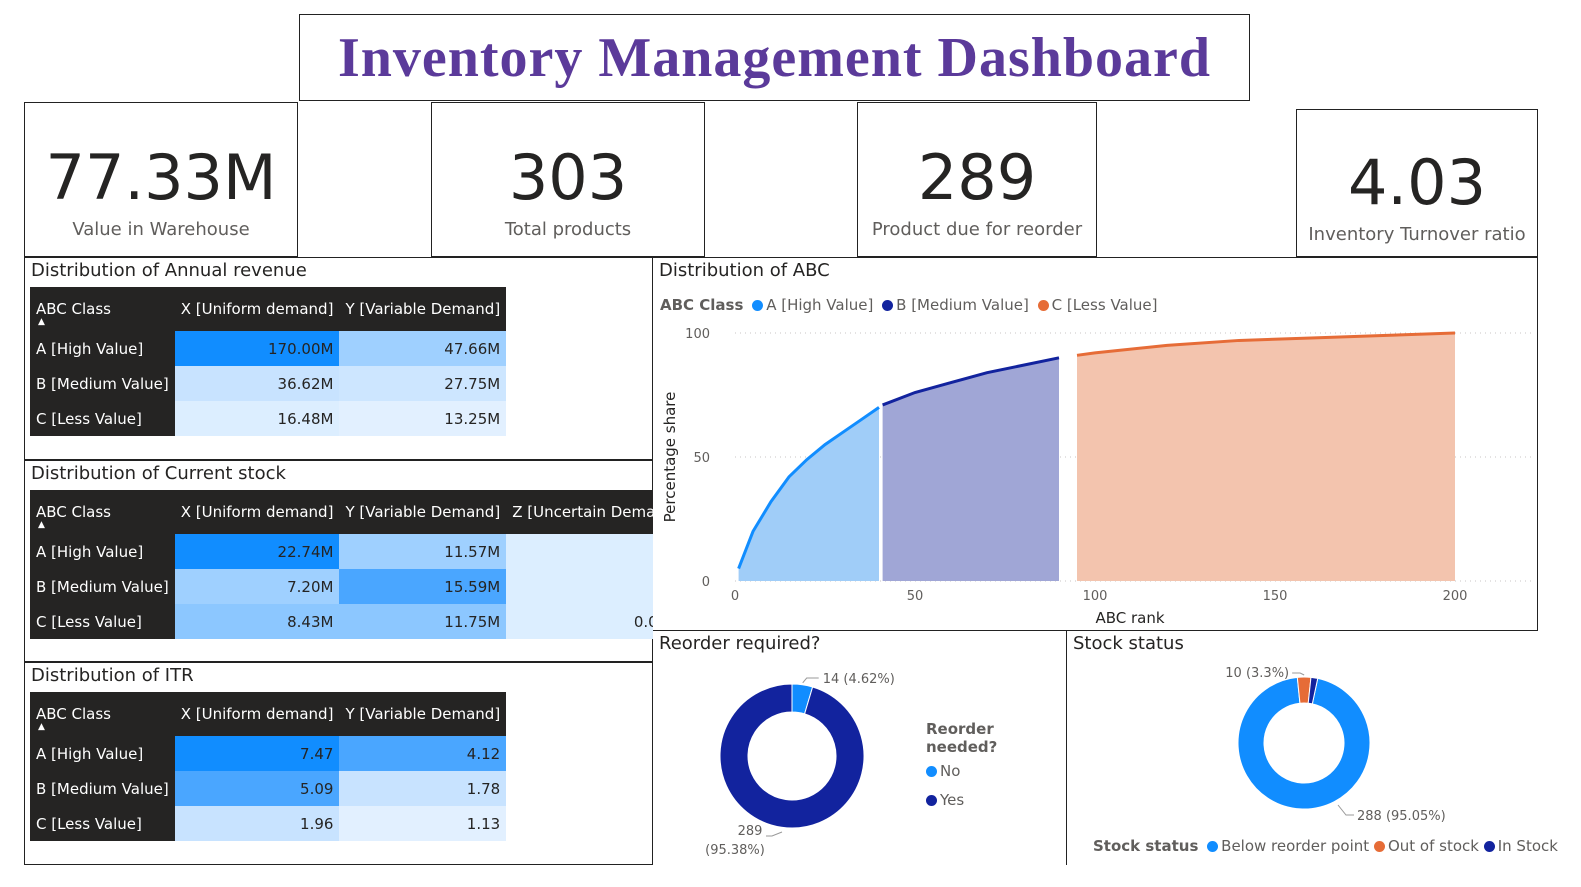 The height and width of the screenshot is (887, 1581). What do you see at coordinates (670, 457) in the screenshot?
I see `y-axis-label: Percentage share` at bounding box center [670, 457].